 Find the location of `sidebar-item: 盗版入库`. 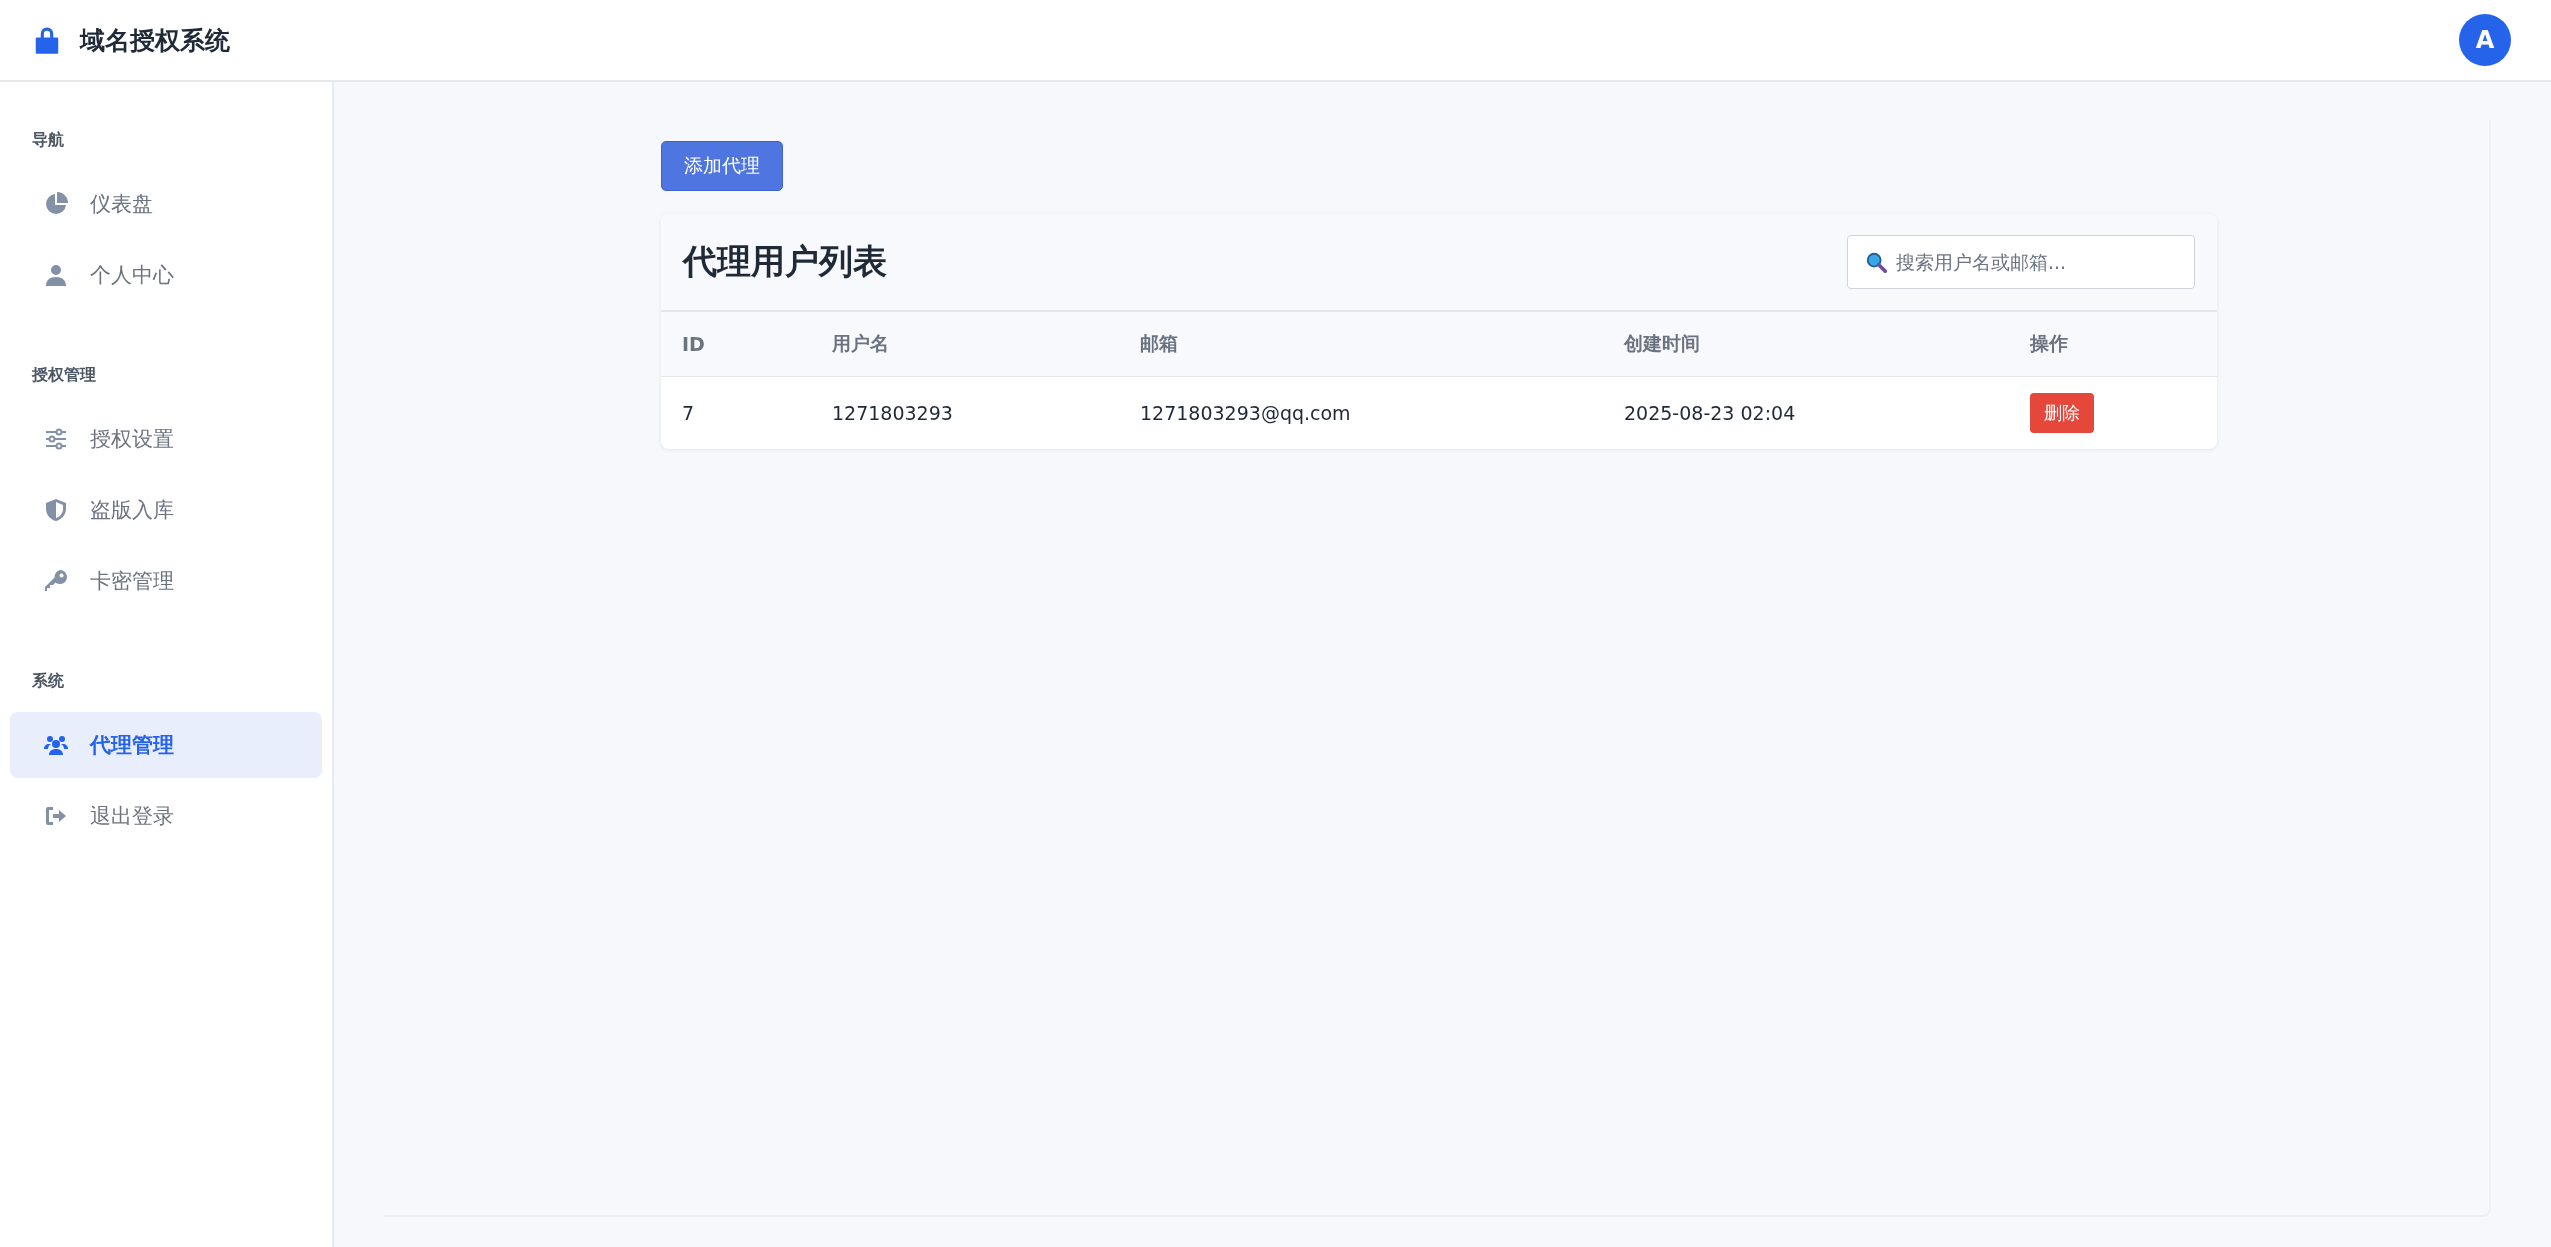

sidebar-item: 盗版入库 is located at coordinates (166, 510).